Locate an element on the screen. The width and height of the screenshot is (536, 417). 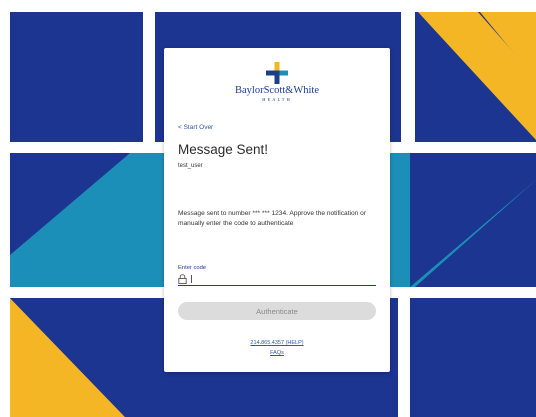
page-title: Message Sent! is located at coordinates (223, 149).